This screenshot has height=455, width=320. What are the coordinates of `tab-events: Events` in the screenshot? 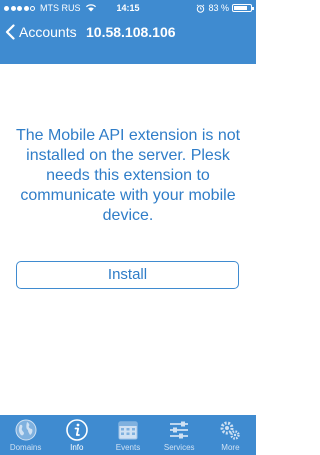 It's located at (127, 435).